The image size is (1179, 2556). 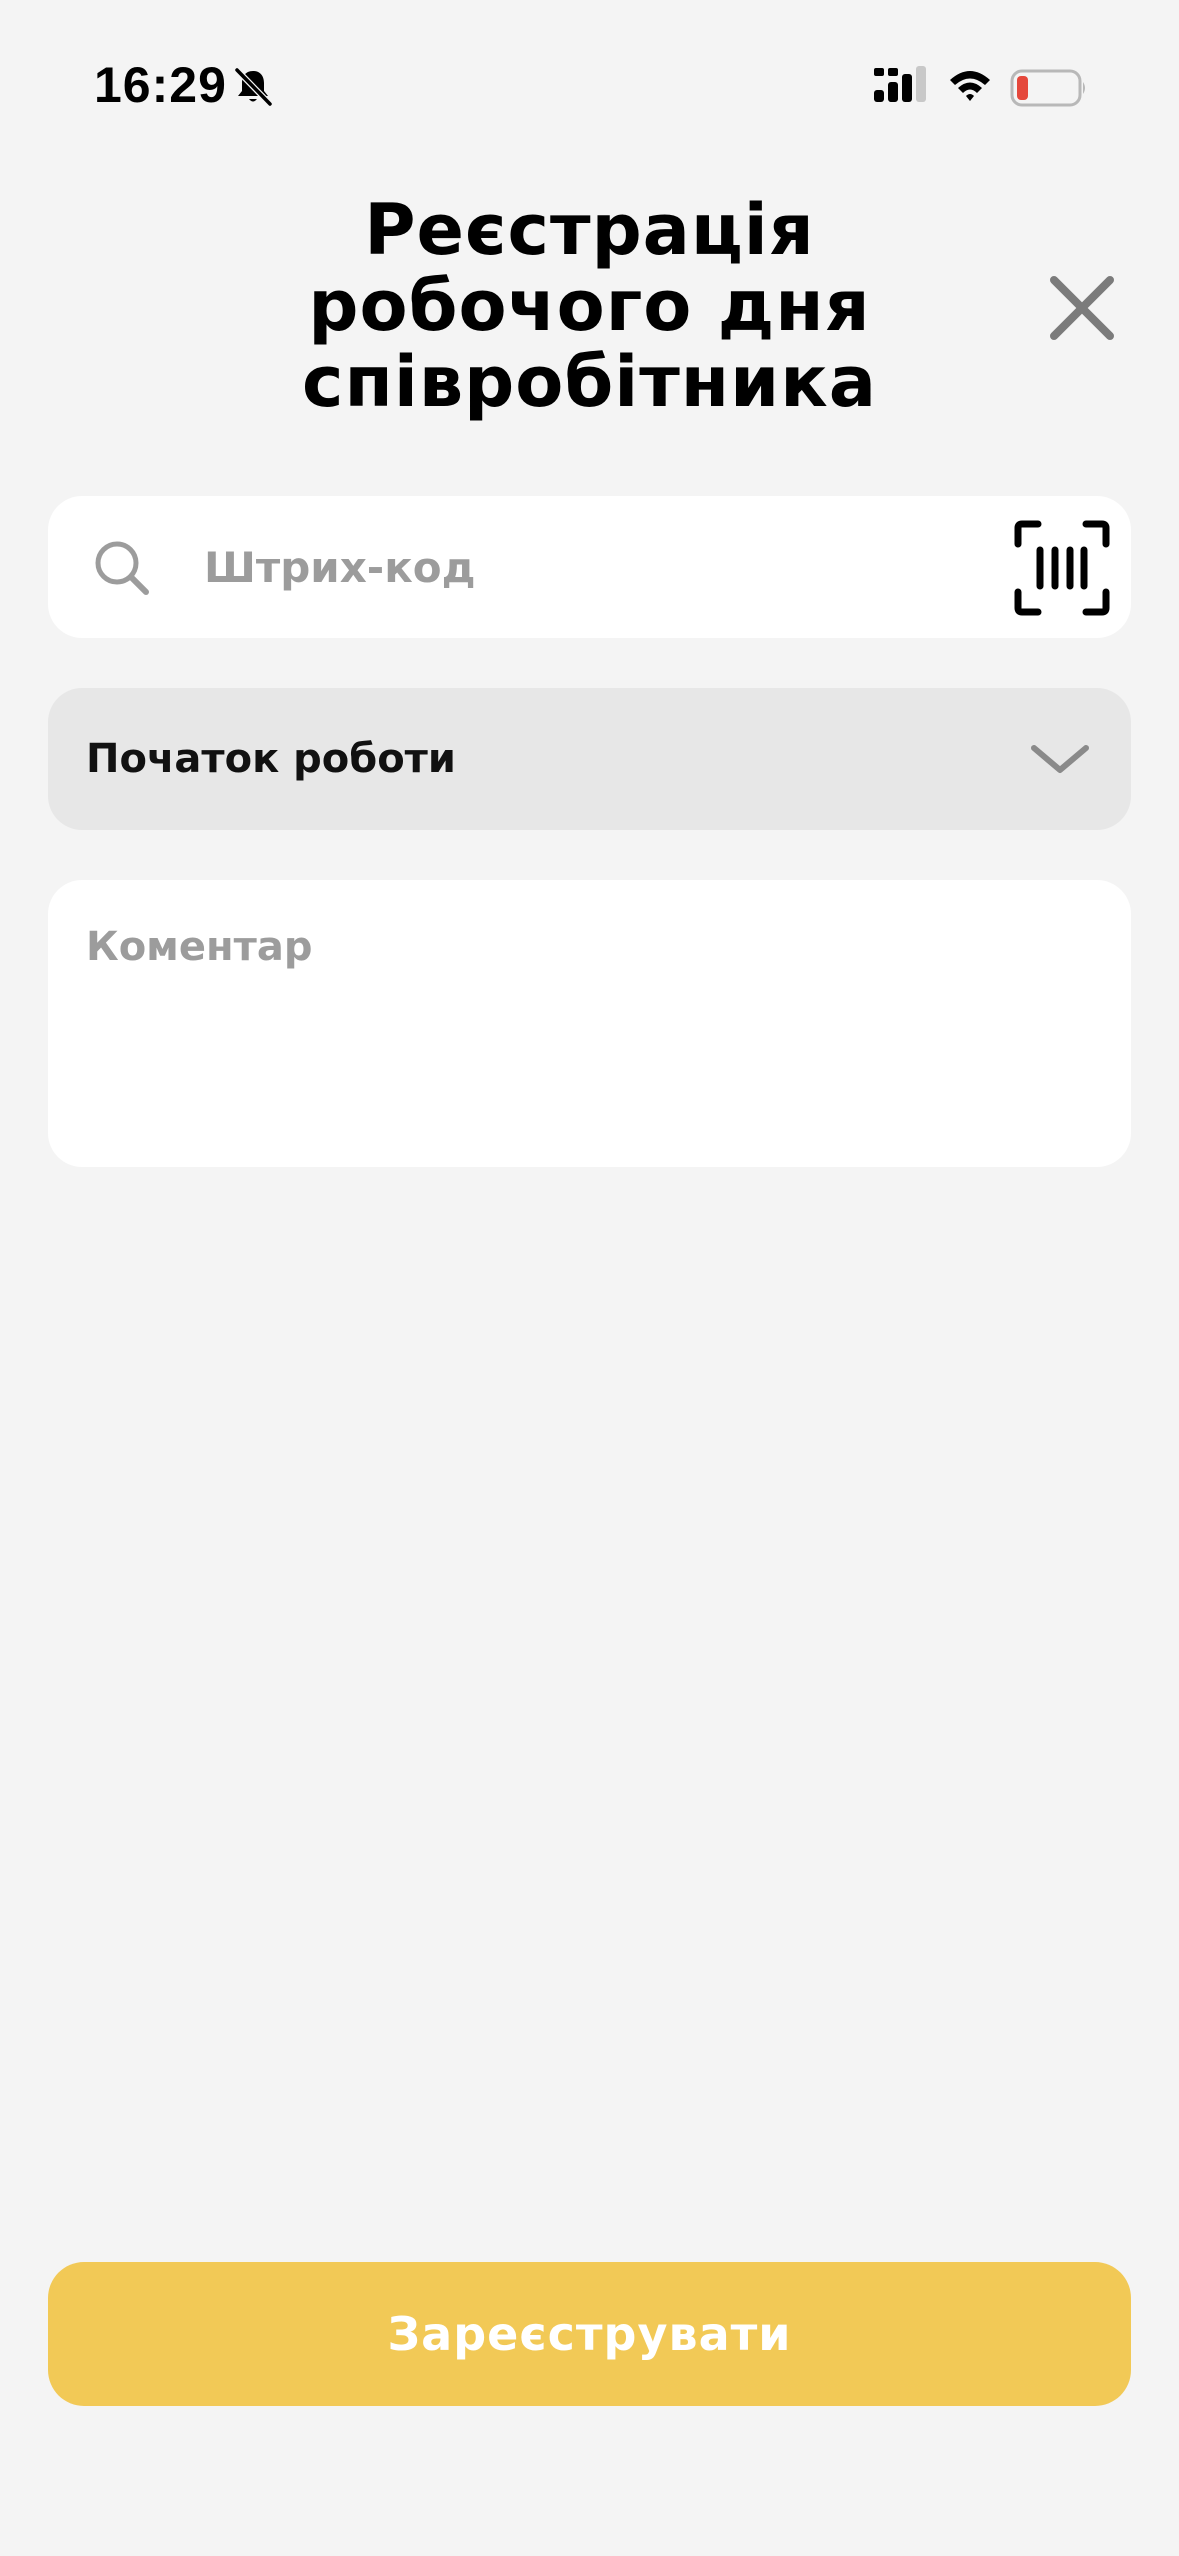 What do you see at coordinates (160, 85) in the screenshot?
I see `status-time: 16:29` at bounding box center [160, 85].